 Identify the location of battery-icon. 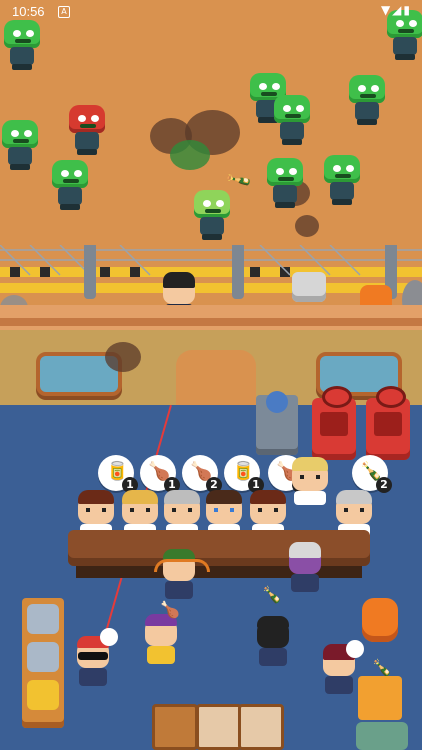
(43, 695).